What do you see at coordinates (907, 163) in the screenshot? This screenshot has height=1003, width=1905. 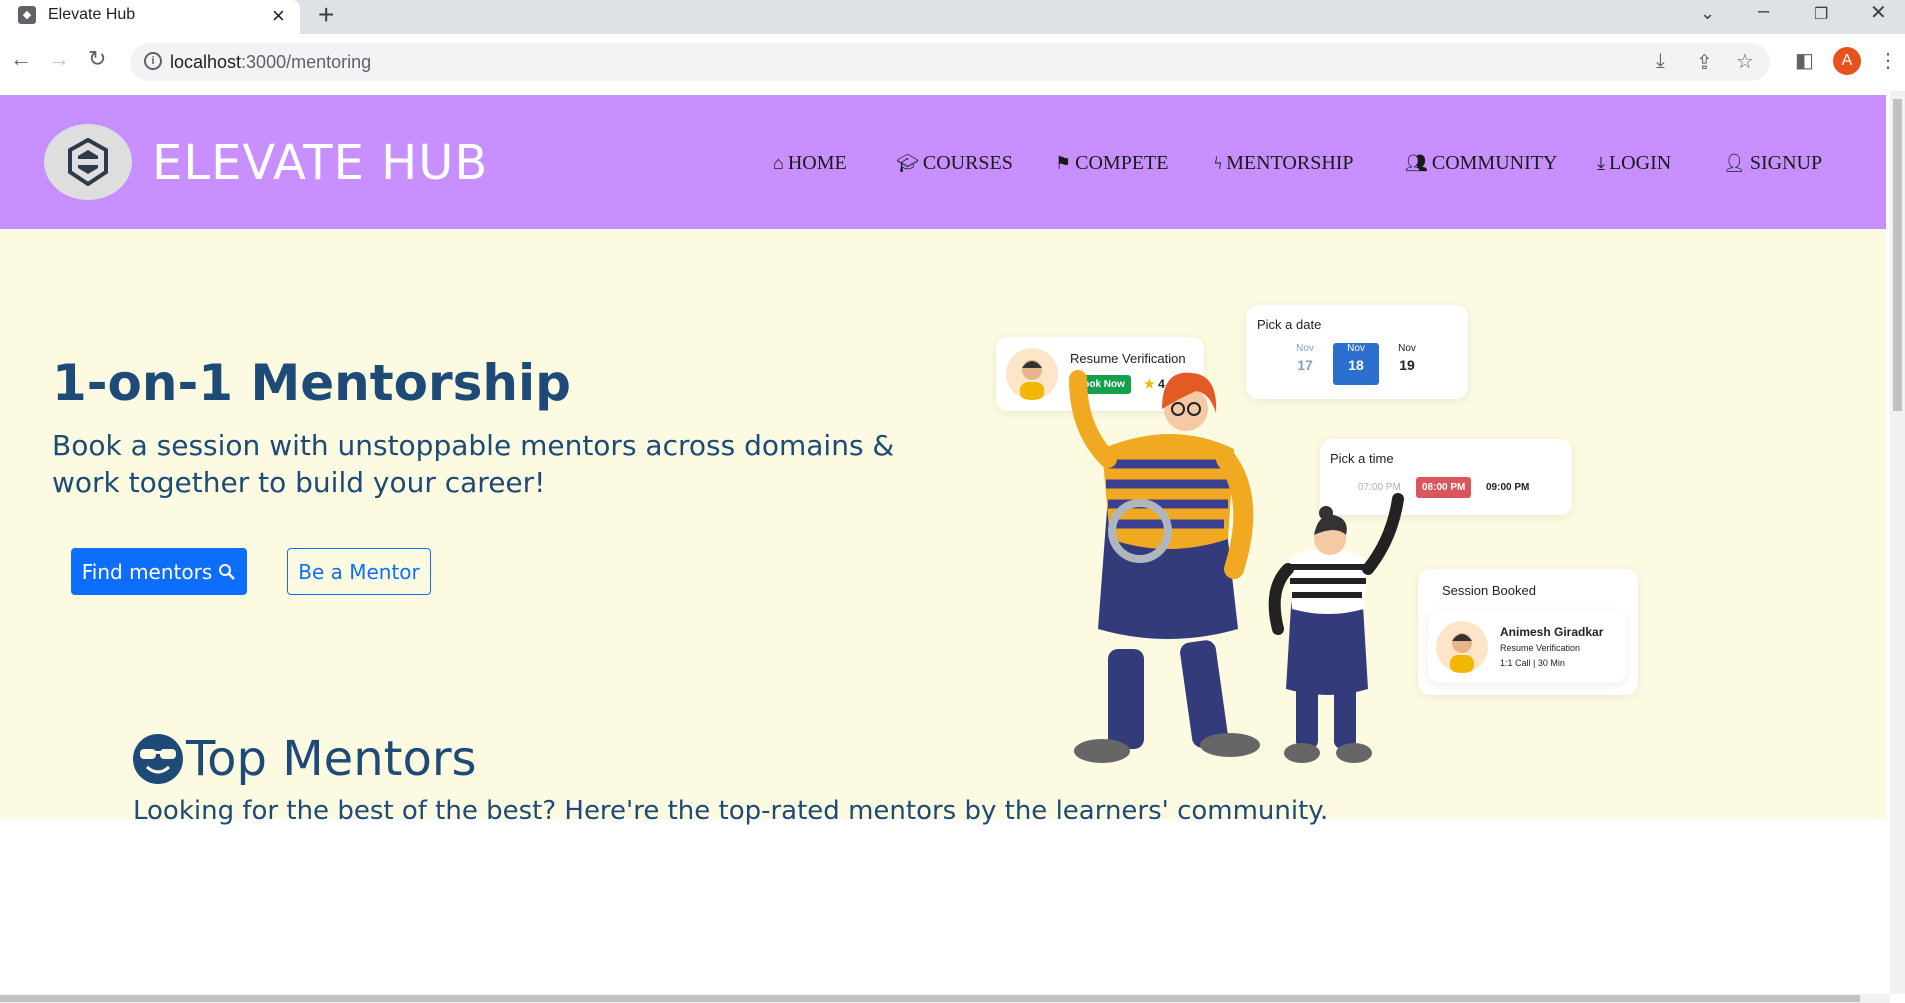 I see `graduation-cap-icon: 🎓︎` at bounding box center [907, 163].